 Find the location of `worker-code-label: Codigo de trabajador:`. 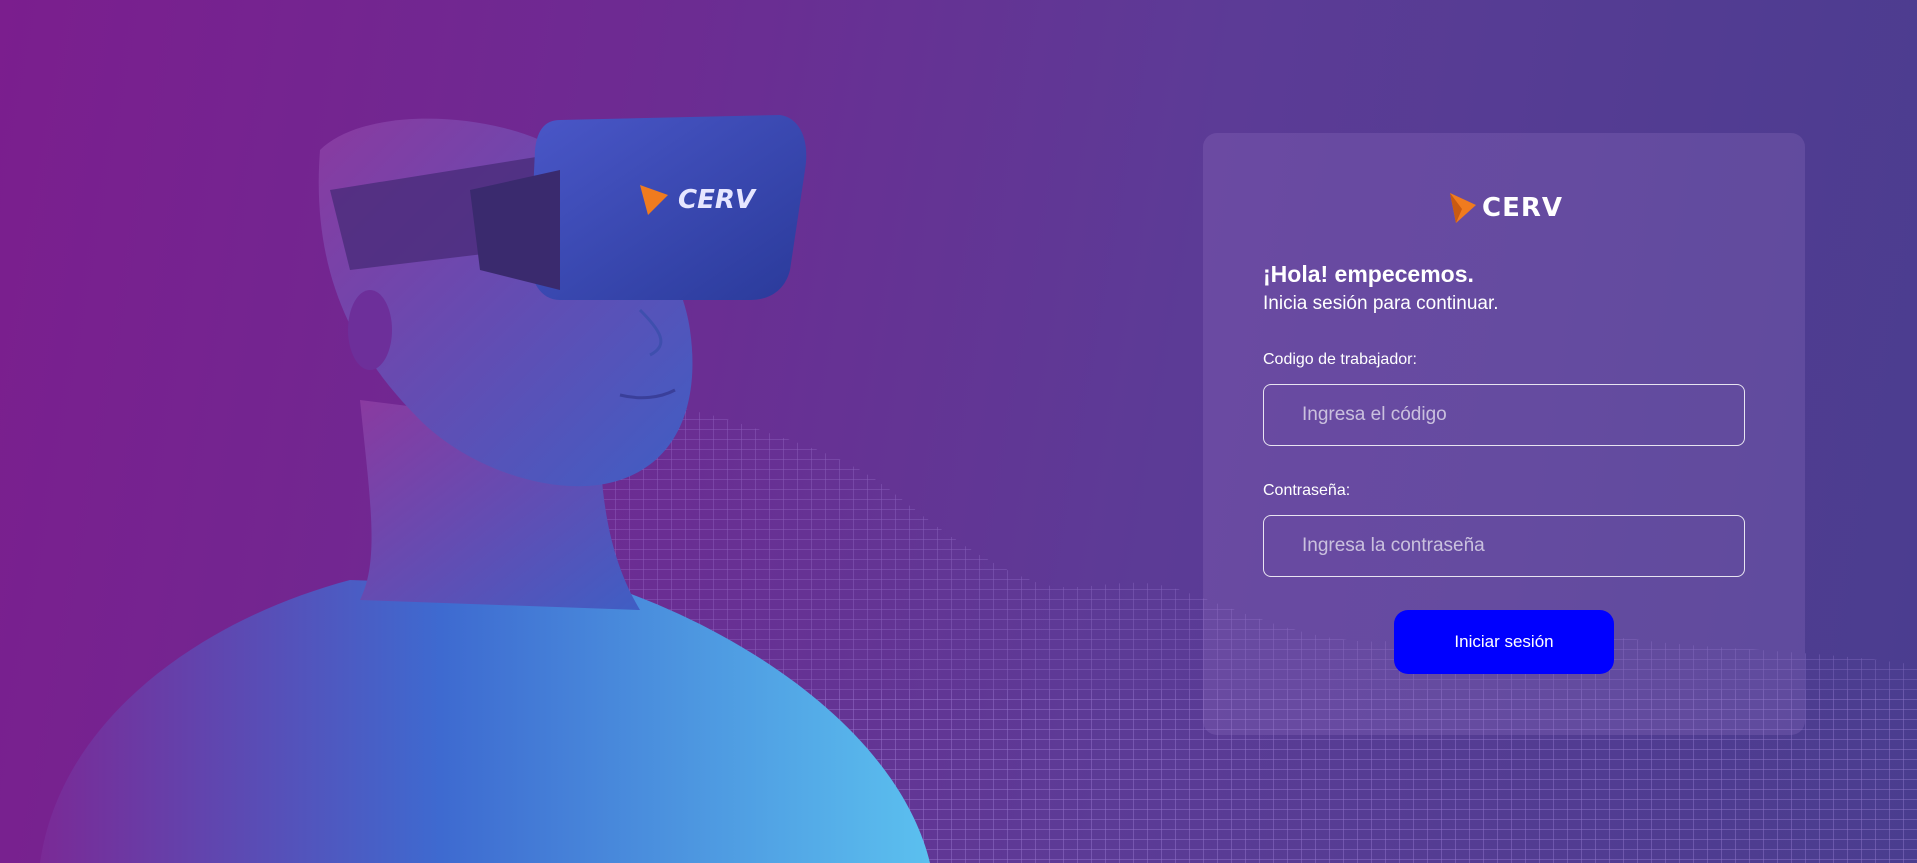

worker-code-label: Codigo de trabajador: is located at coordinates (1340, 359).